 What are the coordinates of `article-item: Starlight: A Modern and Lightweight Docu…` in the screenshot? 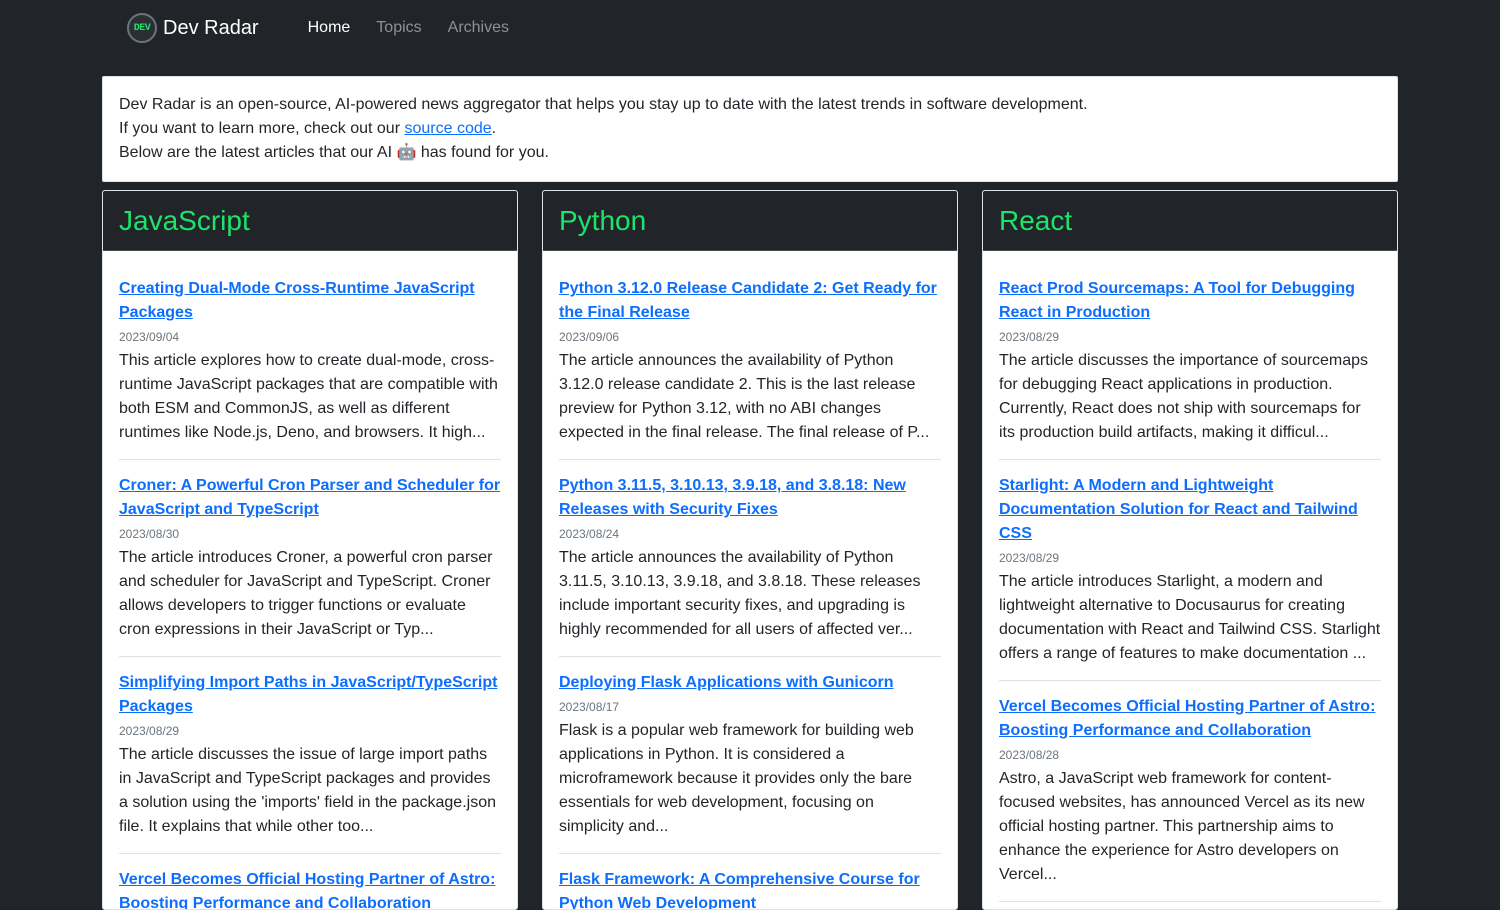 It's located at (1190, 577).